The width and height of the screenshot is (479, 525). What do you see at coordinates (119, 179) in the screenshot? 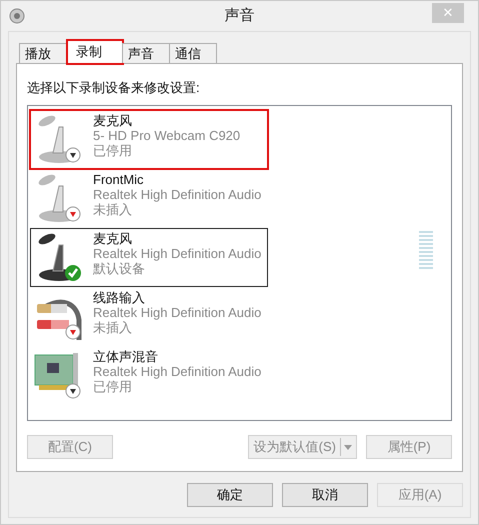
I see `device-name: FrontMic` at bounding box center [119, 179].